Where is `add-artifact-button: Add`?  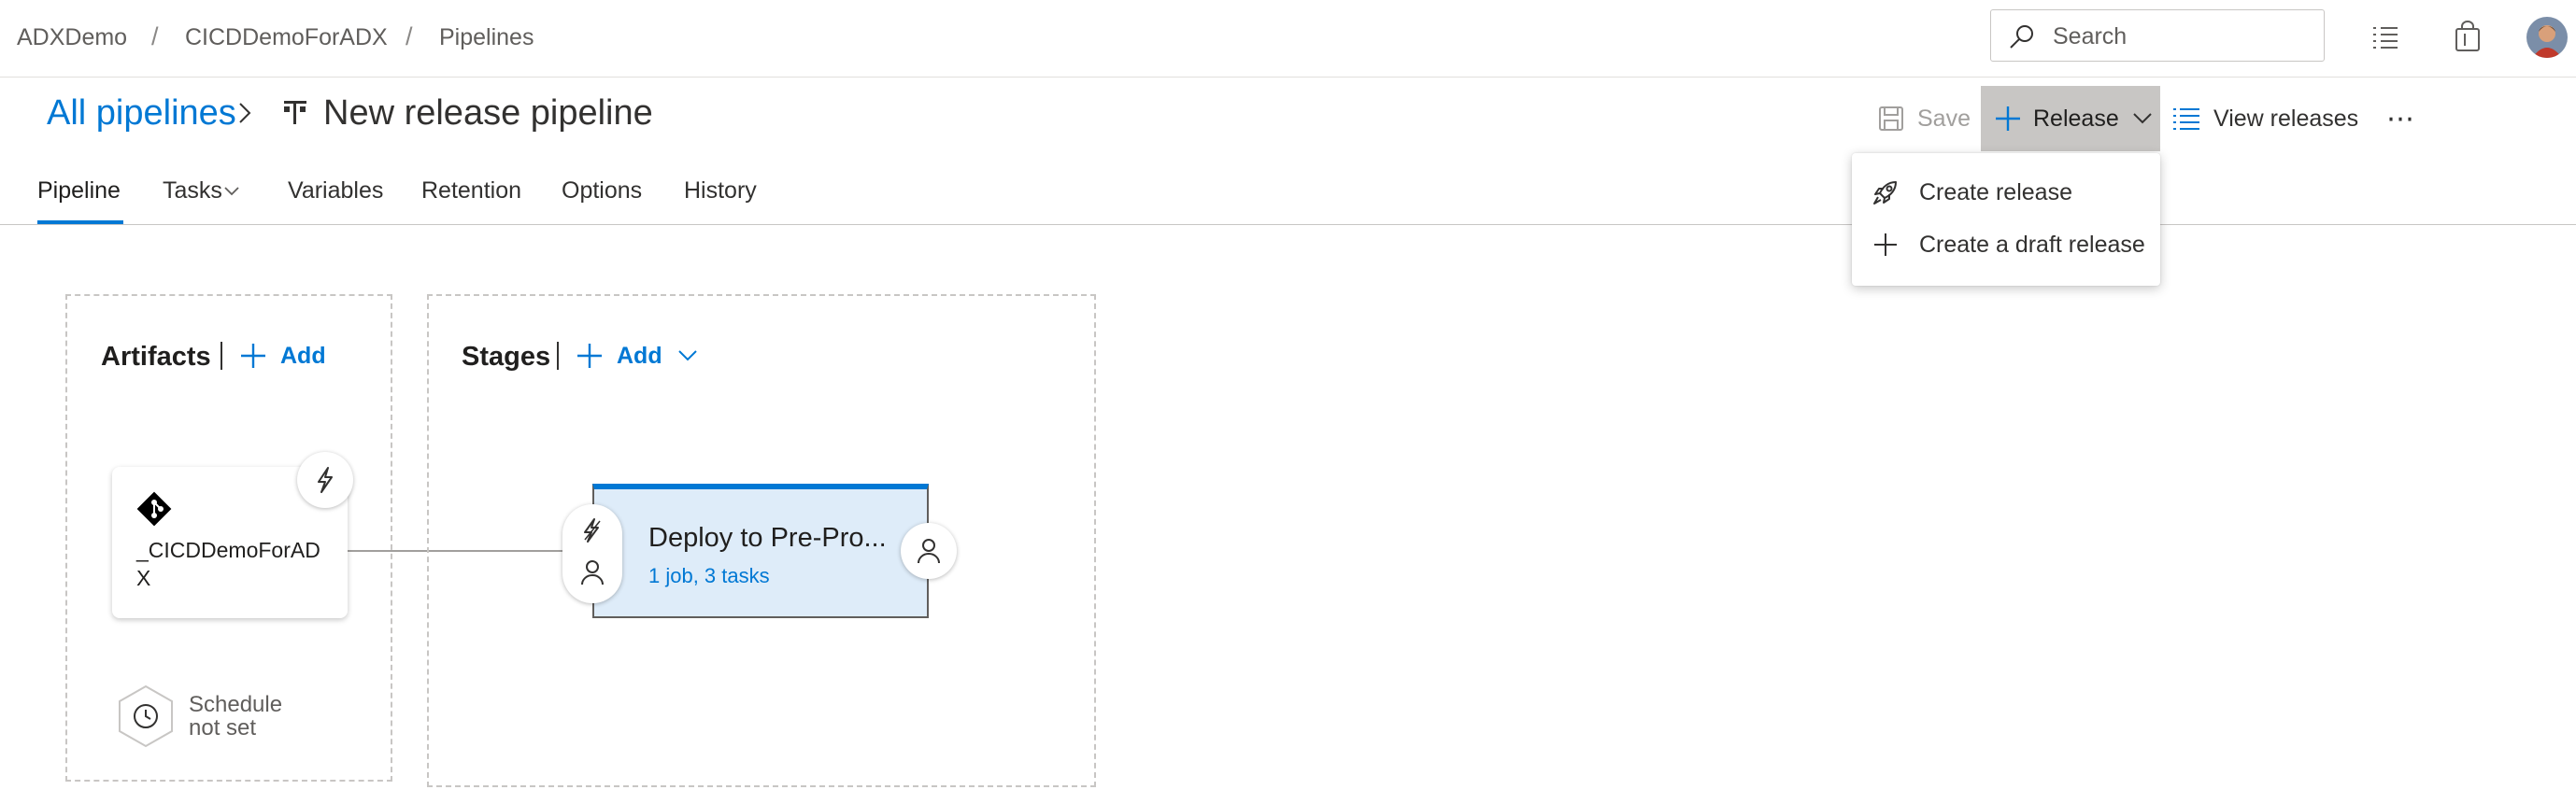 add-artifact-button: Add is located at coordinates (282, 356).